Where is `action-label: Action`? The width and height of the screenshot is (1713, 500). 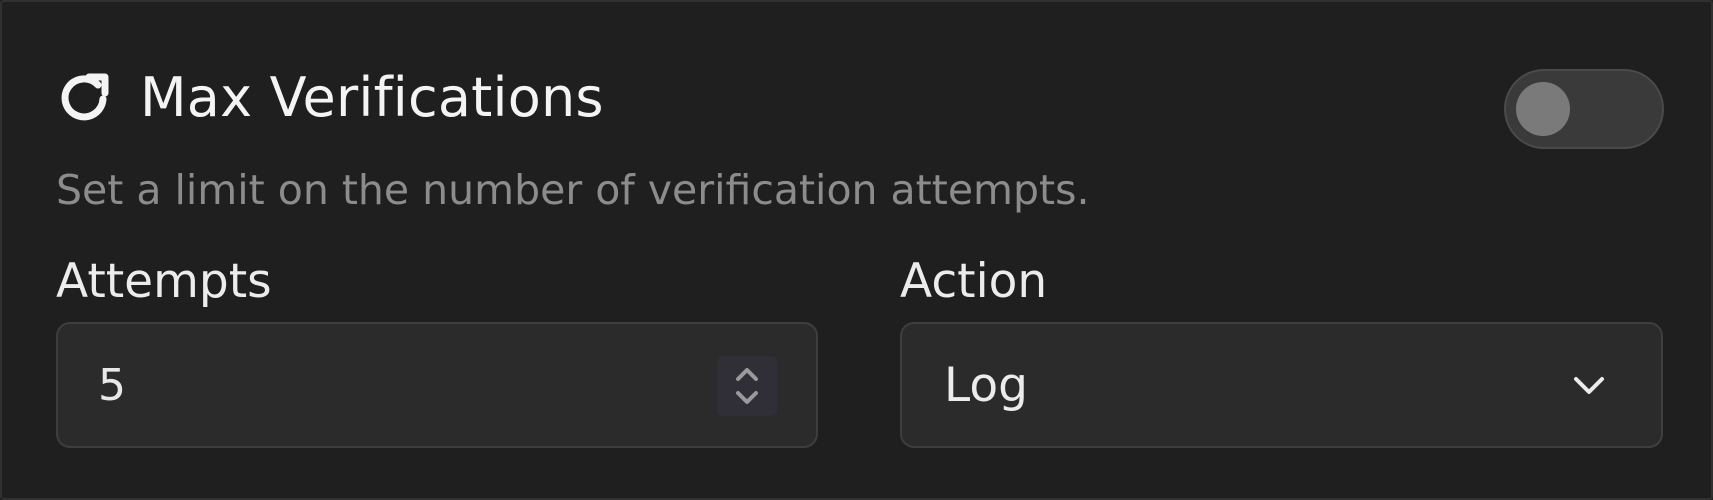
action-label: Action is located at coordinates (974, 281).